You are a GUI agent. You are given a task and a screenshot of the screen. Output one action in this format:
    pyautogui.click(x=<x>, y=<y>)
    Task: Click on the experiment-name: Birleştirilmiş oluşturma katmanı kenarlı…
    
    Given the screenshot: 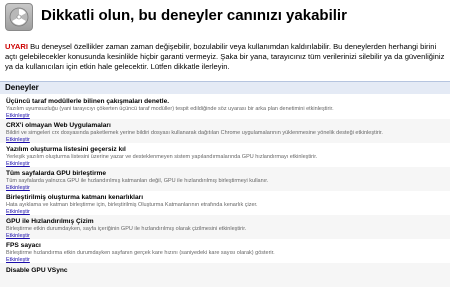 What is the action you would take?
    pyautogui.click(x=75, y=197)
    